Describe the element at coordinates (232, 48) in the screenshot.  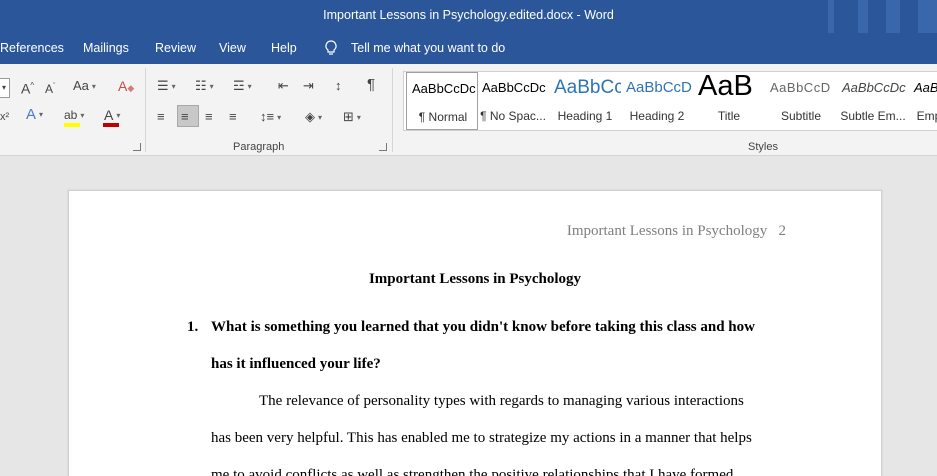
I see `tab-view: View` at that location.